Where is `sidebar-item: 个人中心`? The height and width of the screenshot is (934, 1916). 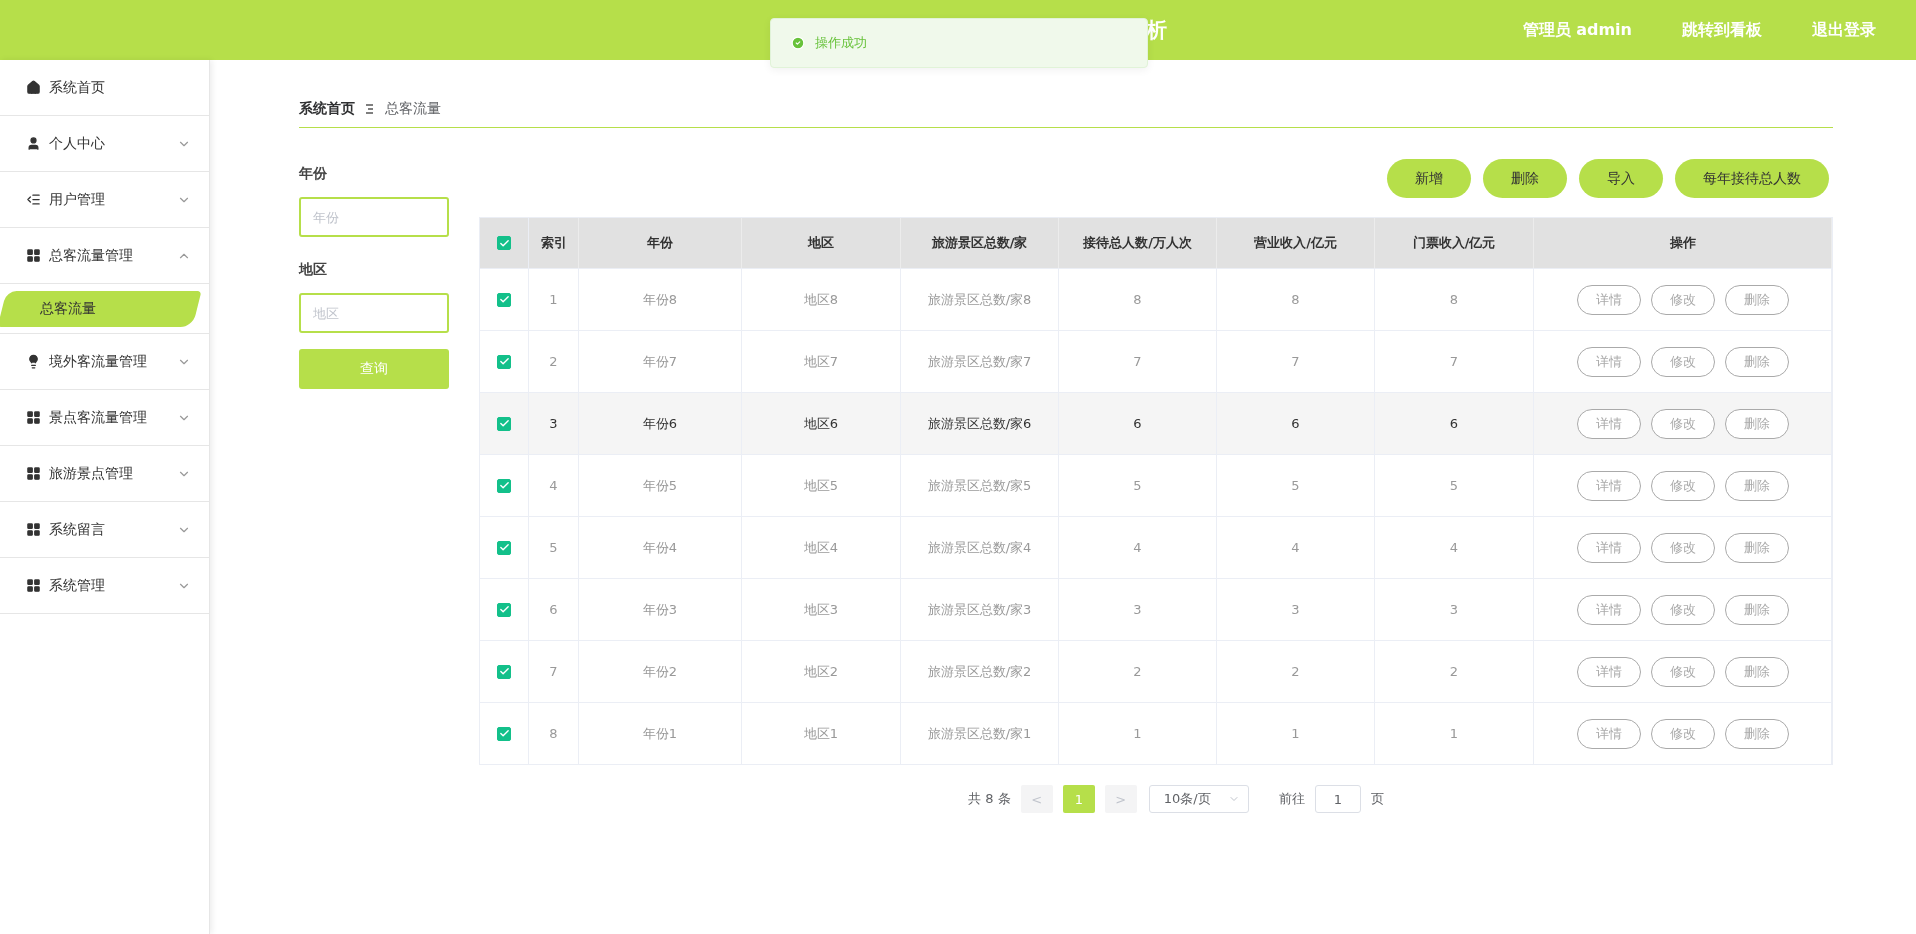 sidebar-item: 个人中心 is located at coordinates (104, 144).